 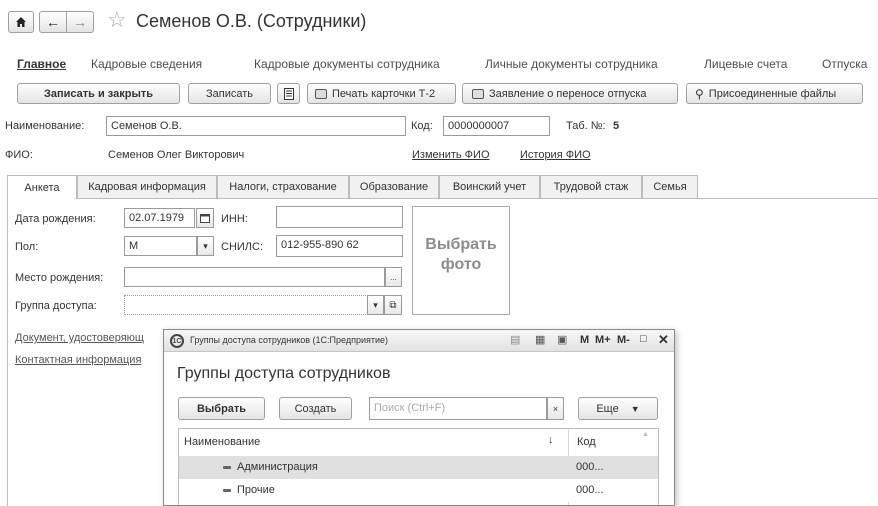 What do you see at coordinates (571, 64) in the screenshot?
I see `nav-item-personal-docs: Личные документы сотрудника` at bounding box center [571, 64].